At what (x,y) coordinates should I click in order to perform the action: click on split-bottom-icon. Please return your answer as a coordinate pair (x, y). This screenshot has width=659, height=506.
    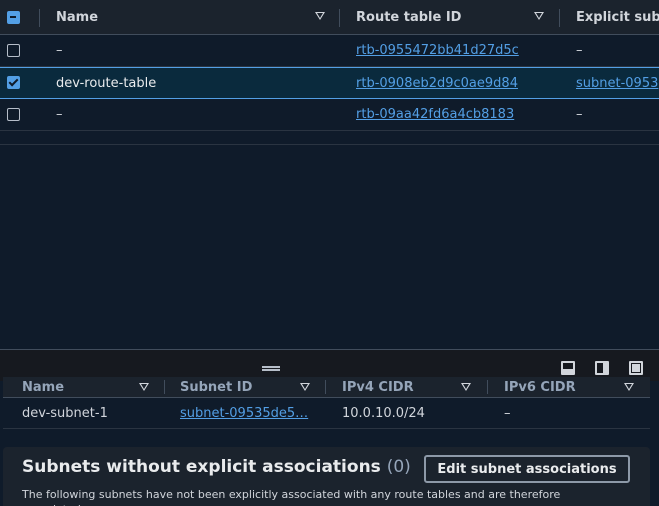
    Looking at the image, I should click on (568, 368).